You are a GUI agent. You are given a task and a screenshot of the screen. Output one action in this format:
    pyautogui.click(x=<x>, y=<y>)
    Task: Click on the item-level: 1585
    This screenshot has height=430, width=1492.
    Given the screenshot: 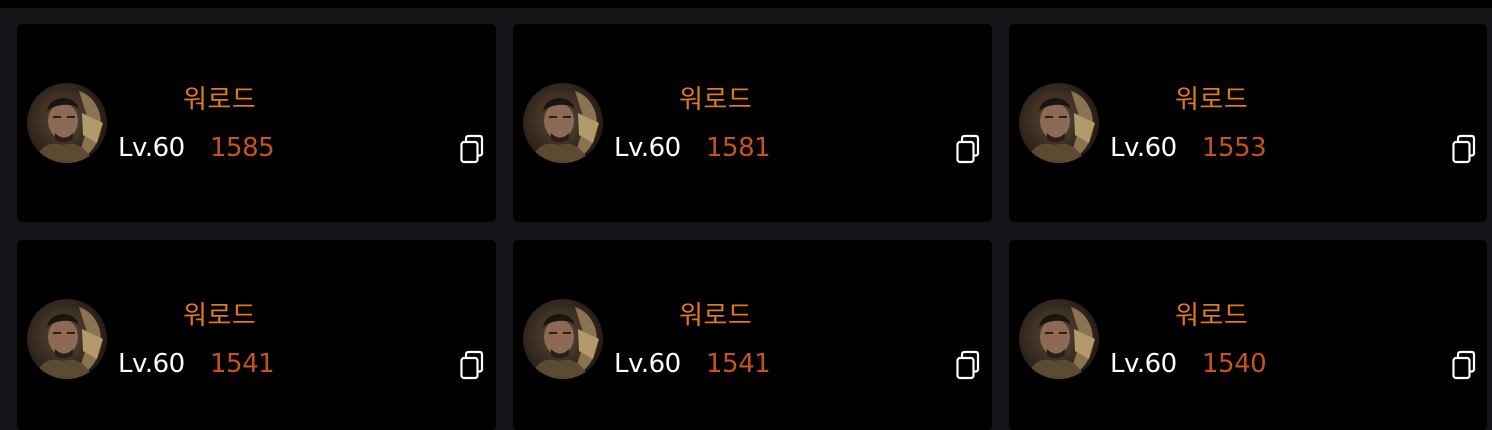 What is the action you would take?
    pyautogui.click(x=242, y=148)
    